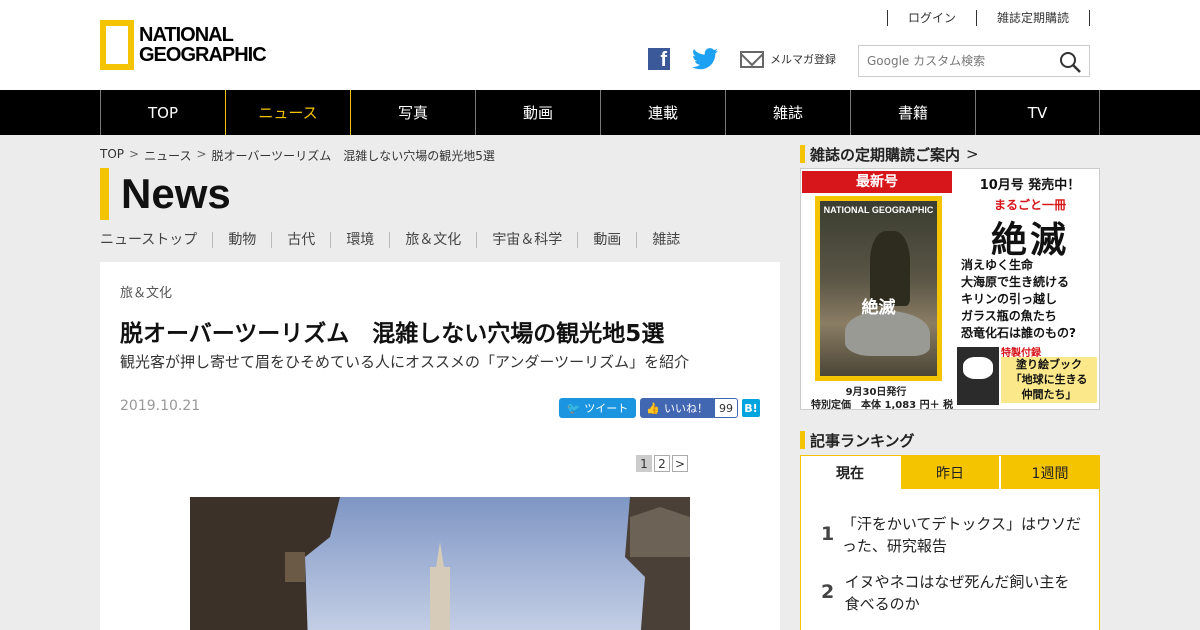 The image size is (1200, 630). What do you see at coordinates (203, 55) in the screenshot?
I see `logo-line-2: GEOGRAPHIC` at bounding box center [203, 55].